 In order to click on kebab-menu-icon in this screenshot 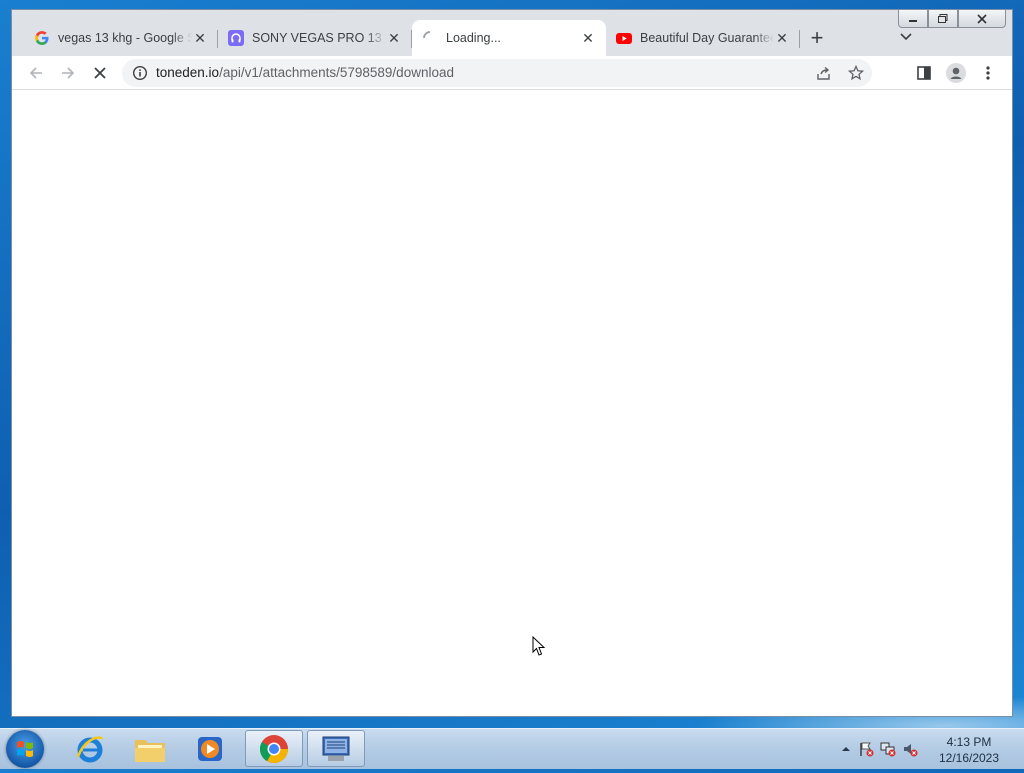, I will do `click(988, 73)`.